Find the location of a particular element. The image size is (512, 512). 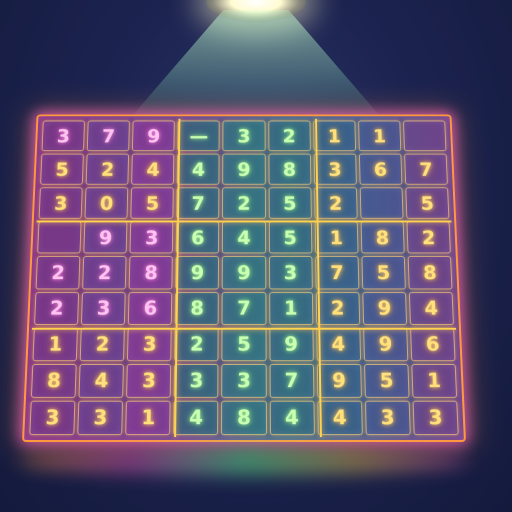

sudoku-cell-r7-c8: 9 is located at coordinates (385, 344).